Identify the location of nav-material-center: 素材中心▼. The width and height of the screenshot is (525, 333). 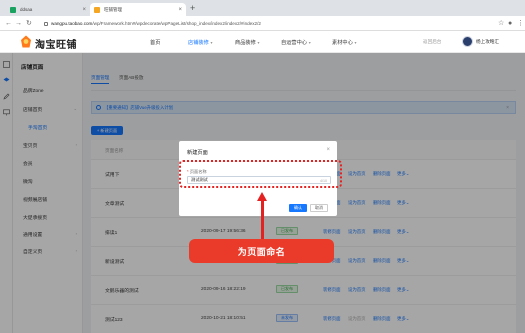
(344, 42).